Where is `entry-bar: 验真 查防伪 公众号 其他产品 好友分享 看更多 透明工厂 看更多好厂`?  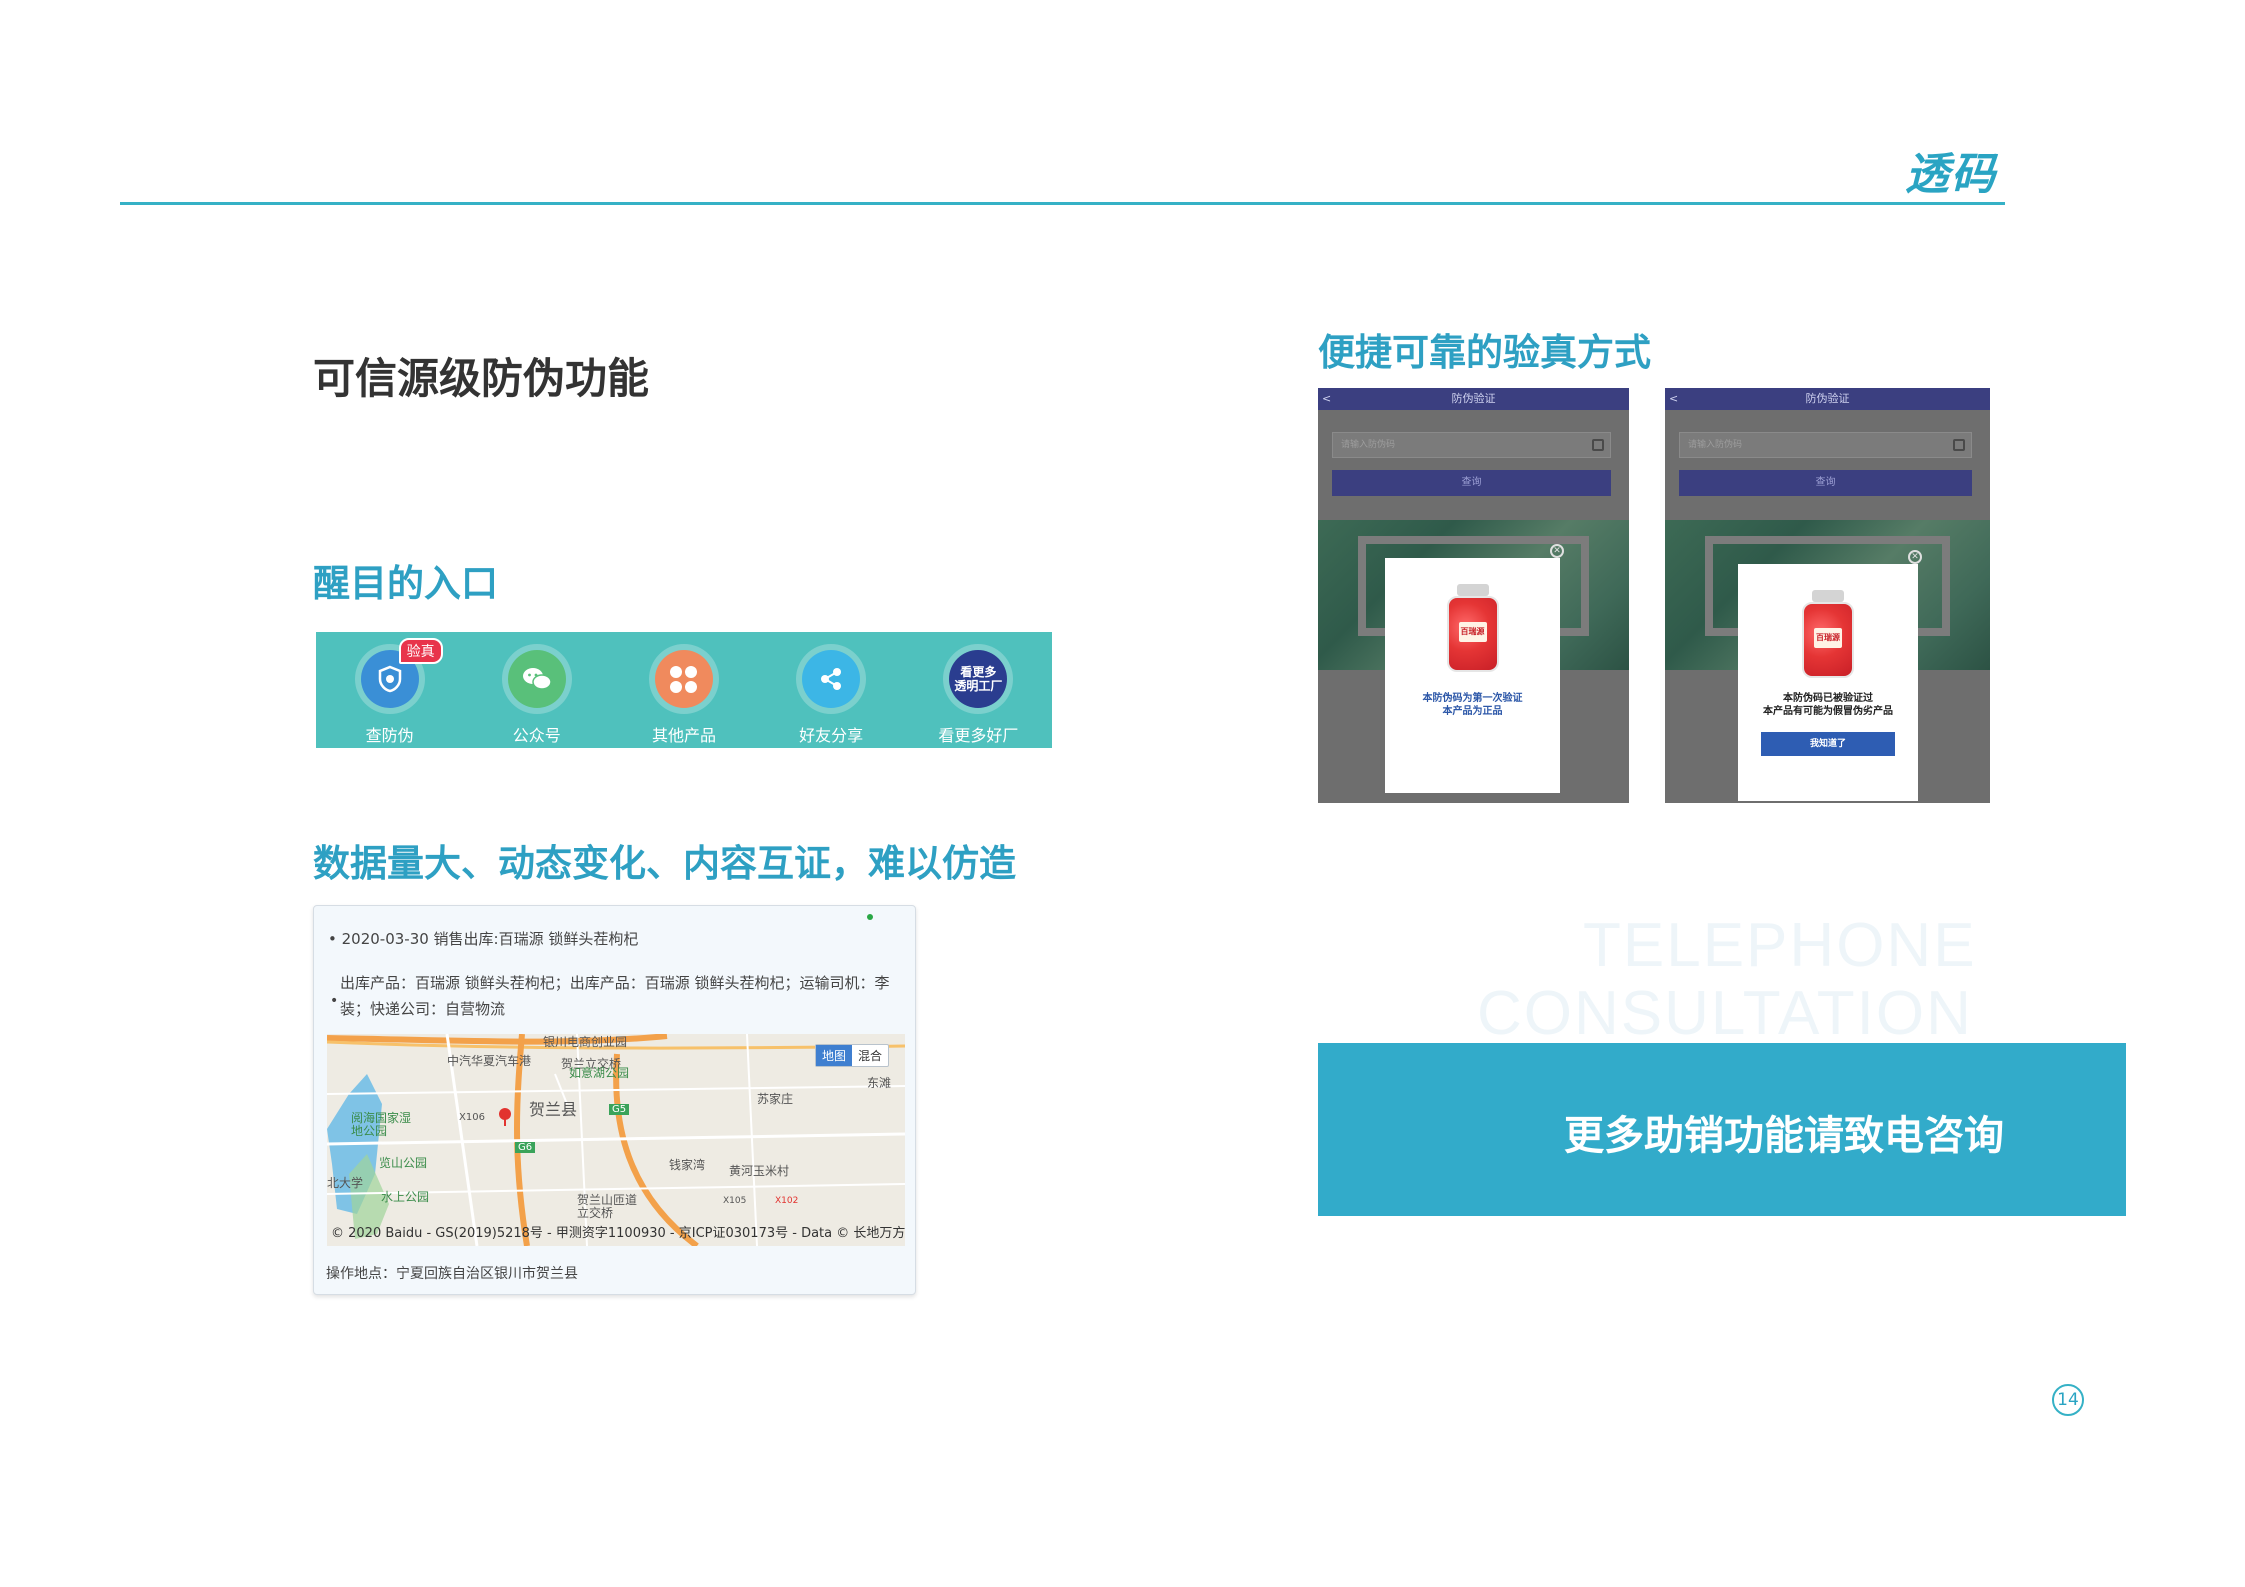
entry-bar: 验真 查防伪 公众号 其他产品 好友分享 看更多 透明工厂 看更多好厂 is located at coordinates (684, 690).